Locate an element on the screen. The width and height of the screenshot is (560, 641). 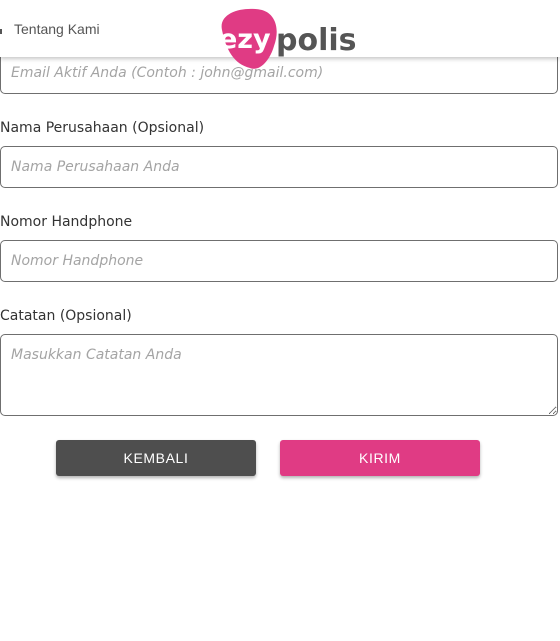
logo-text-ezy: ezy is located at coordinates (245, 39).